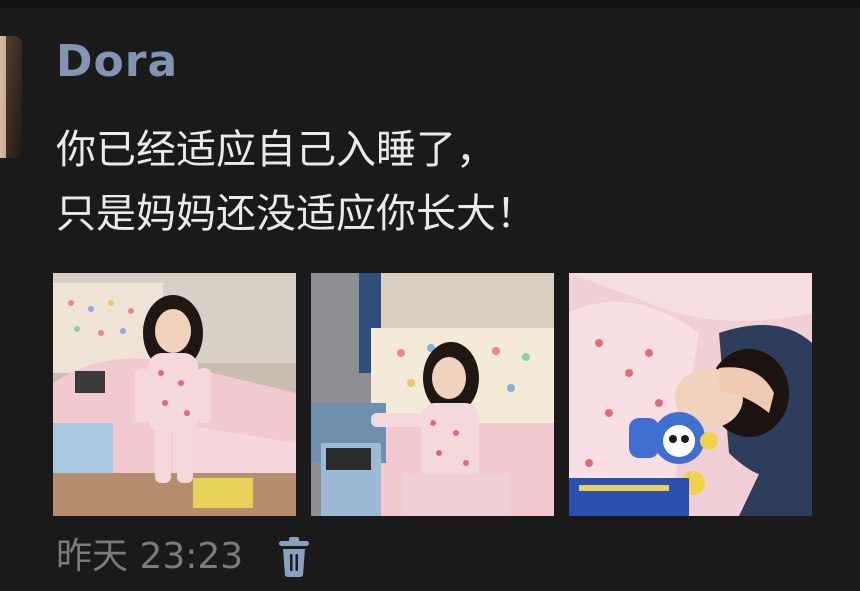 This screenshot has width=860, height=591. What do you see at coordinates (150, 556) in the screenshot?
I see `timestamp: 昨天 23:23` at bounding box center [150, 556].